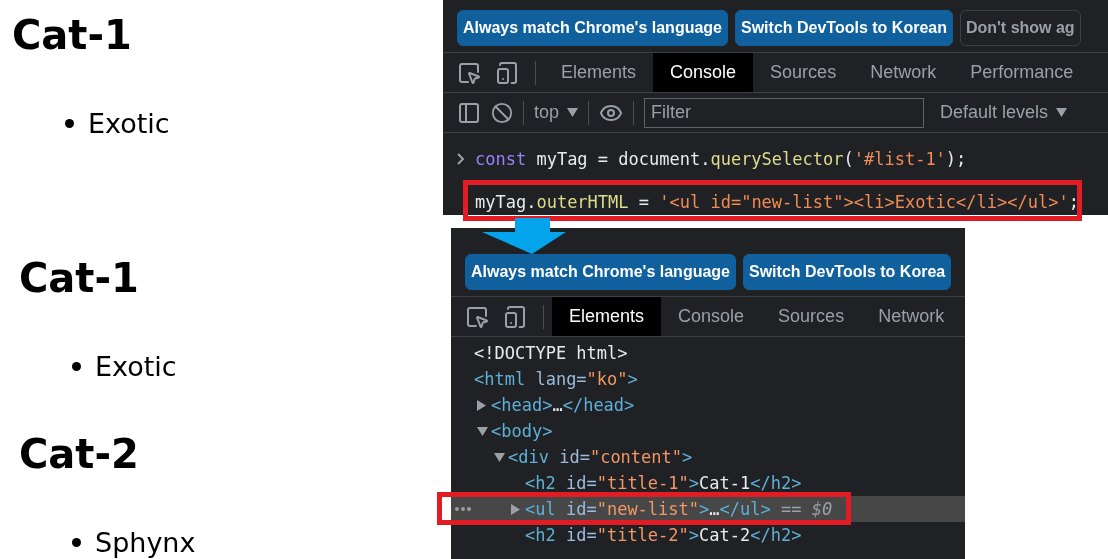  Describe the element at coordinates (708, 405) in the screenshot. I see `dom-tree-row: <head>…</head>` at that location.